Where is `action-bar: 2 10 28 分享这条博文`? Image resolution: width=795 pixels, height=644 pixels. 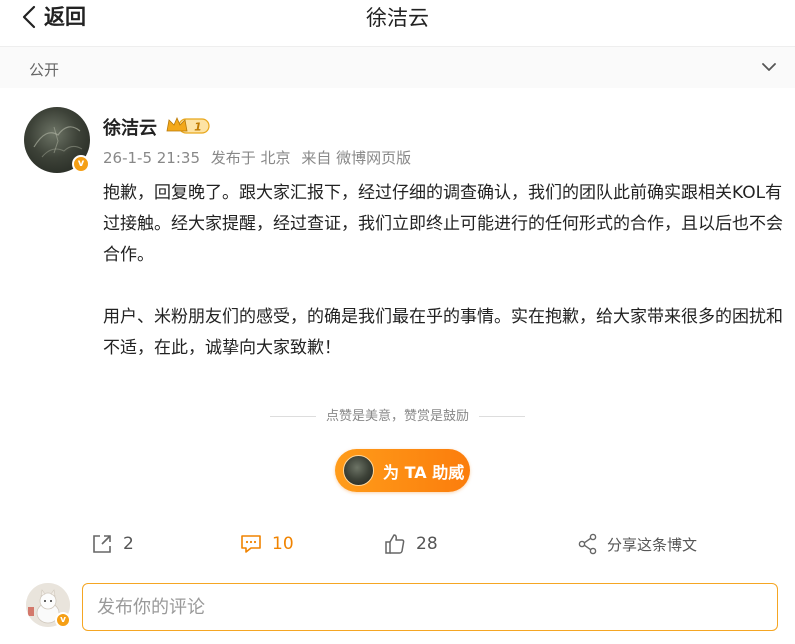
action-bar: 2 10 28 分享这条博文 is located at coordinates (397, 545).